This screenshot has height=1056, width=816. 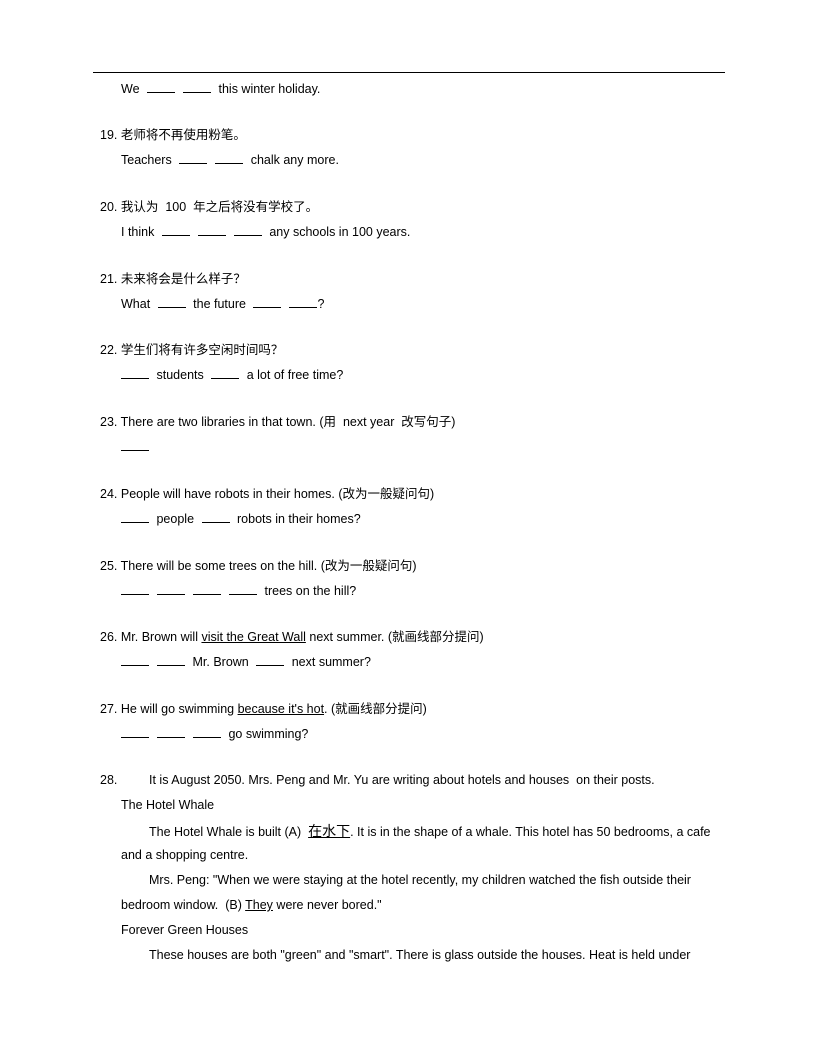 I want to click on question-22-answer: students a lot of free time?, so click(x=232, y=374).